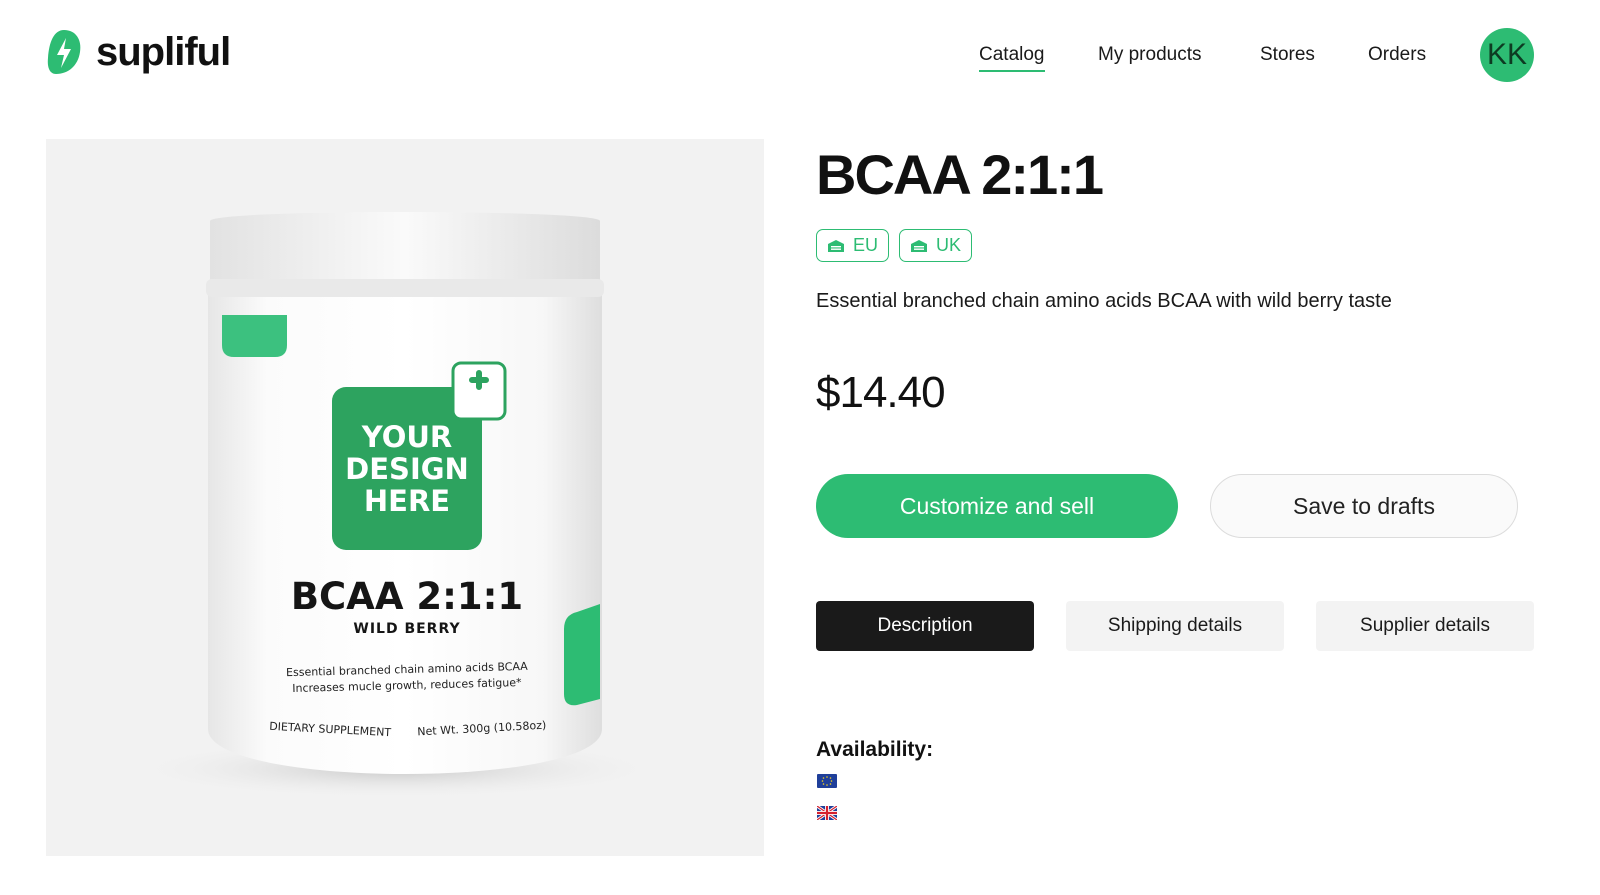  Describe the element at coordinates (960, 174) in the screenshot. I see `product-title: BCAA 2:1:1` at that location.